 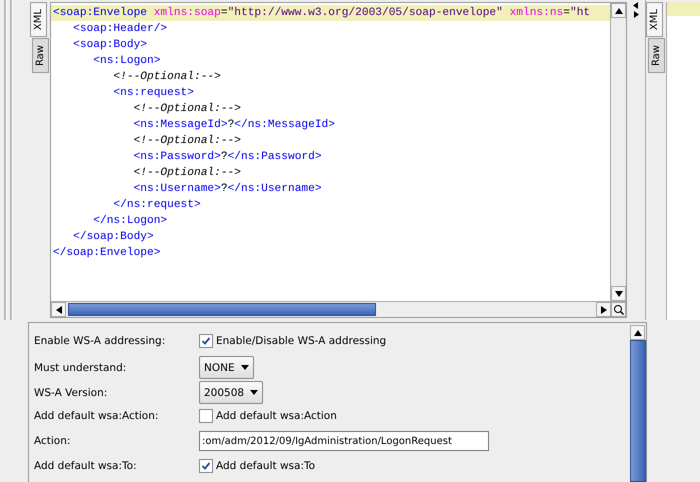 I want to click on code-line: <ns:request>, so click(x=153, y=93).